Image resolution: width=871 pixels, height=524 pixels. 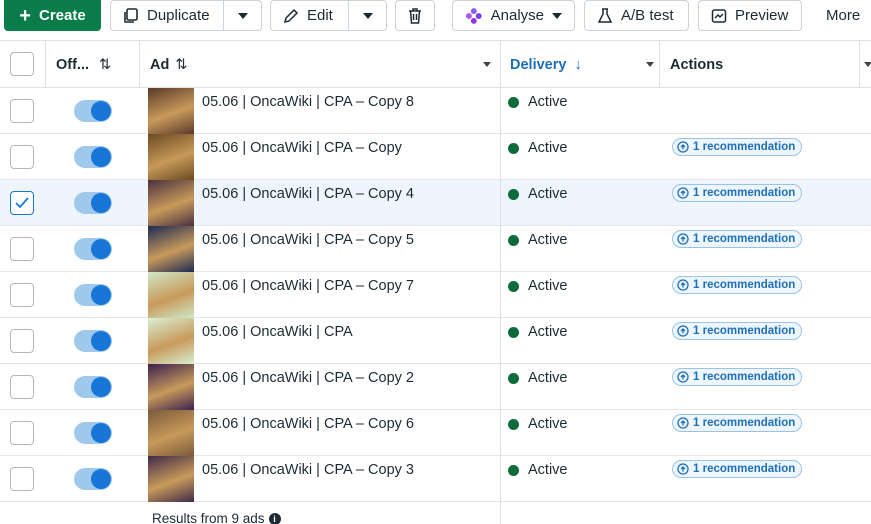 I want to click on preview-button: Preview, so click(x=750, y=15).